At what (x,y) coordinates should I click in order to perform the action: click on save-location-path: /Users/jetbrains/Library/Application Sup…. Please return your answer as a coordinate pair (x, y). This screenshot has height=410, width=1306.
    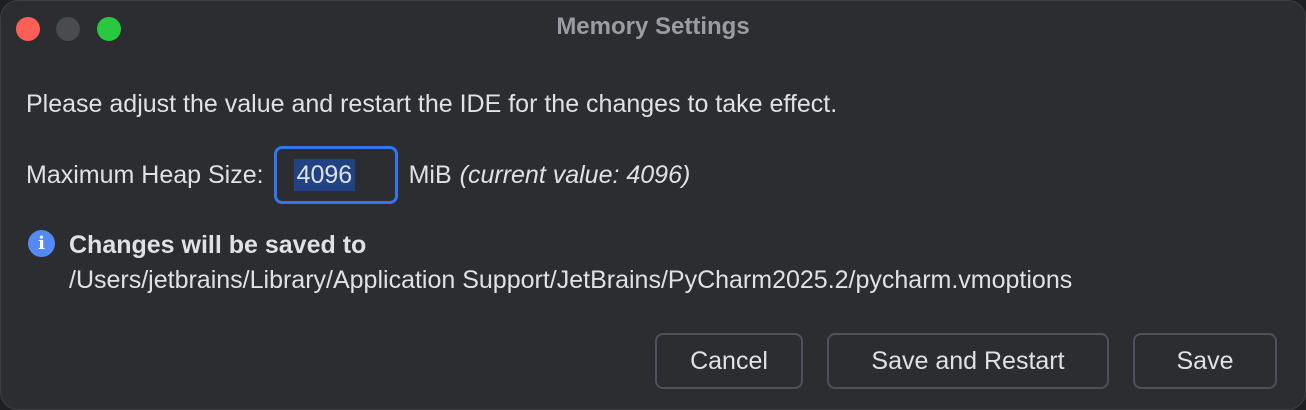
    Looking at the image, I should click on (571, 280).